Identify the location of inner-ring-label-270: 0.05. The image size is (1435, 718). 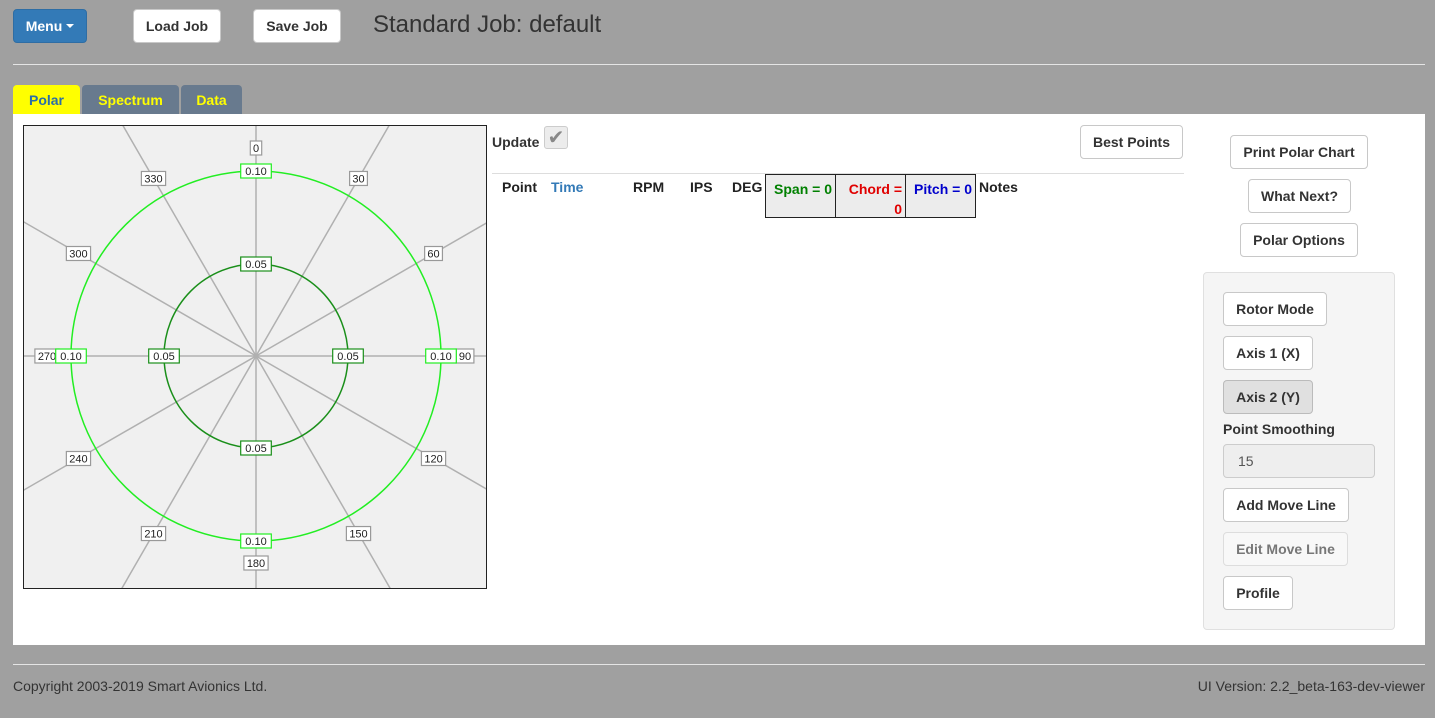
(163, 357).